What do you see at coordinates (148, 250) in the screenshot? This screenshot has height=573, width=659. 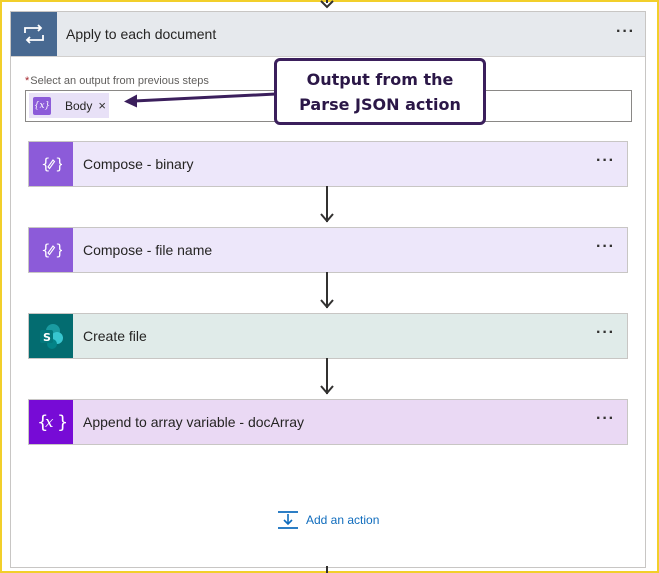 I see `action-title: Compose - file name` at bounding box center [148, 250].